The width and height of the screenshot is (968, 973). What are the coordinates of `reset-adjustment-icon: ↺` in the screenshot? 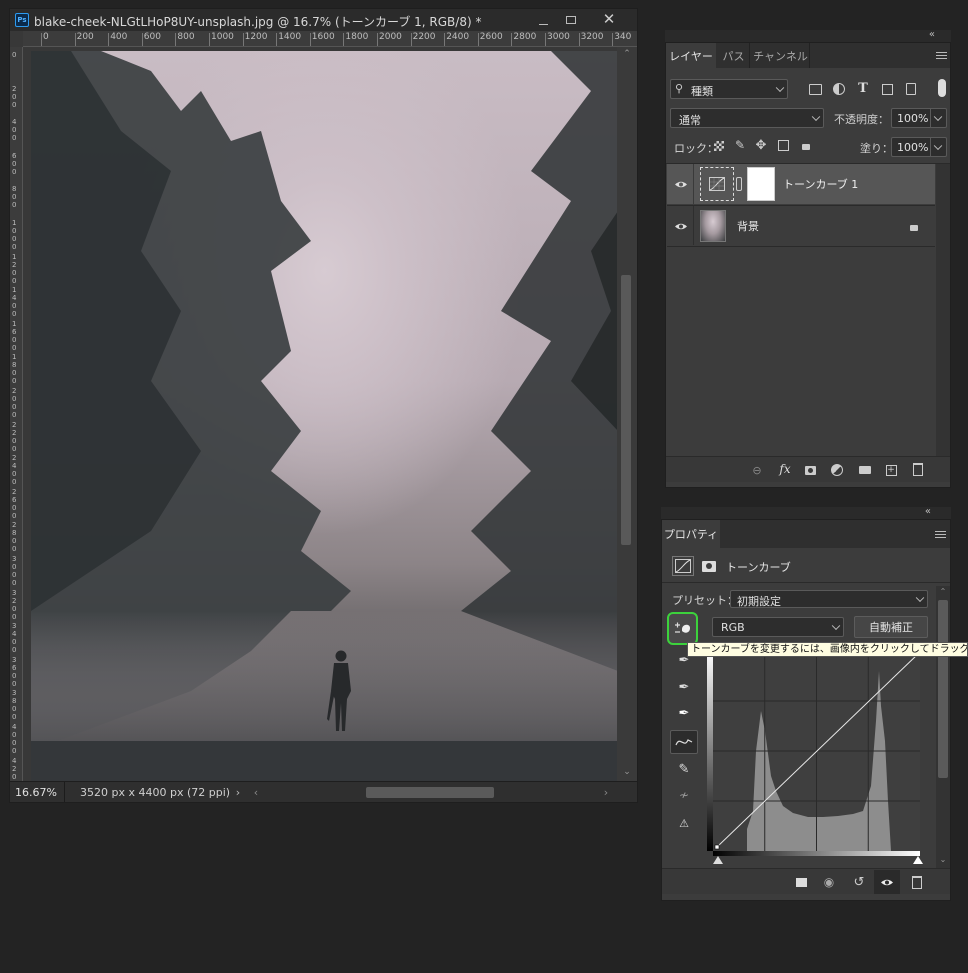 It's located at (859, 882).